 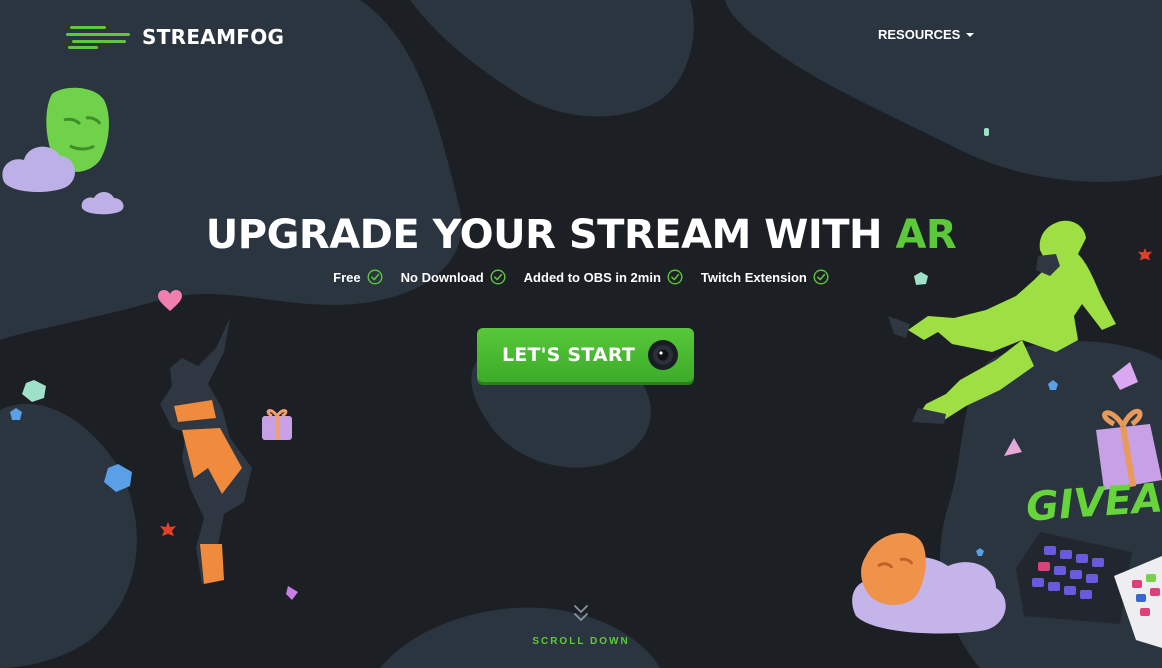 What do you see at coordinates (118, 478) in the screenshot?
I see `blue-gem-icon` at bounding box center [118, 478].